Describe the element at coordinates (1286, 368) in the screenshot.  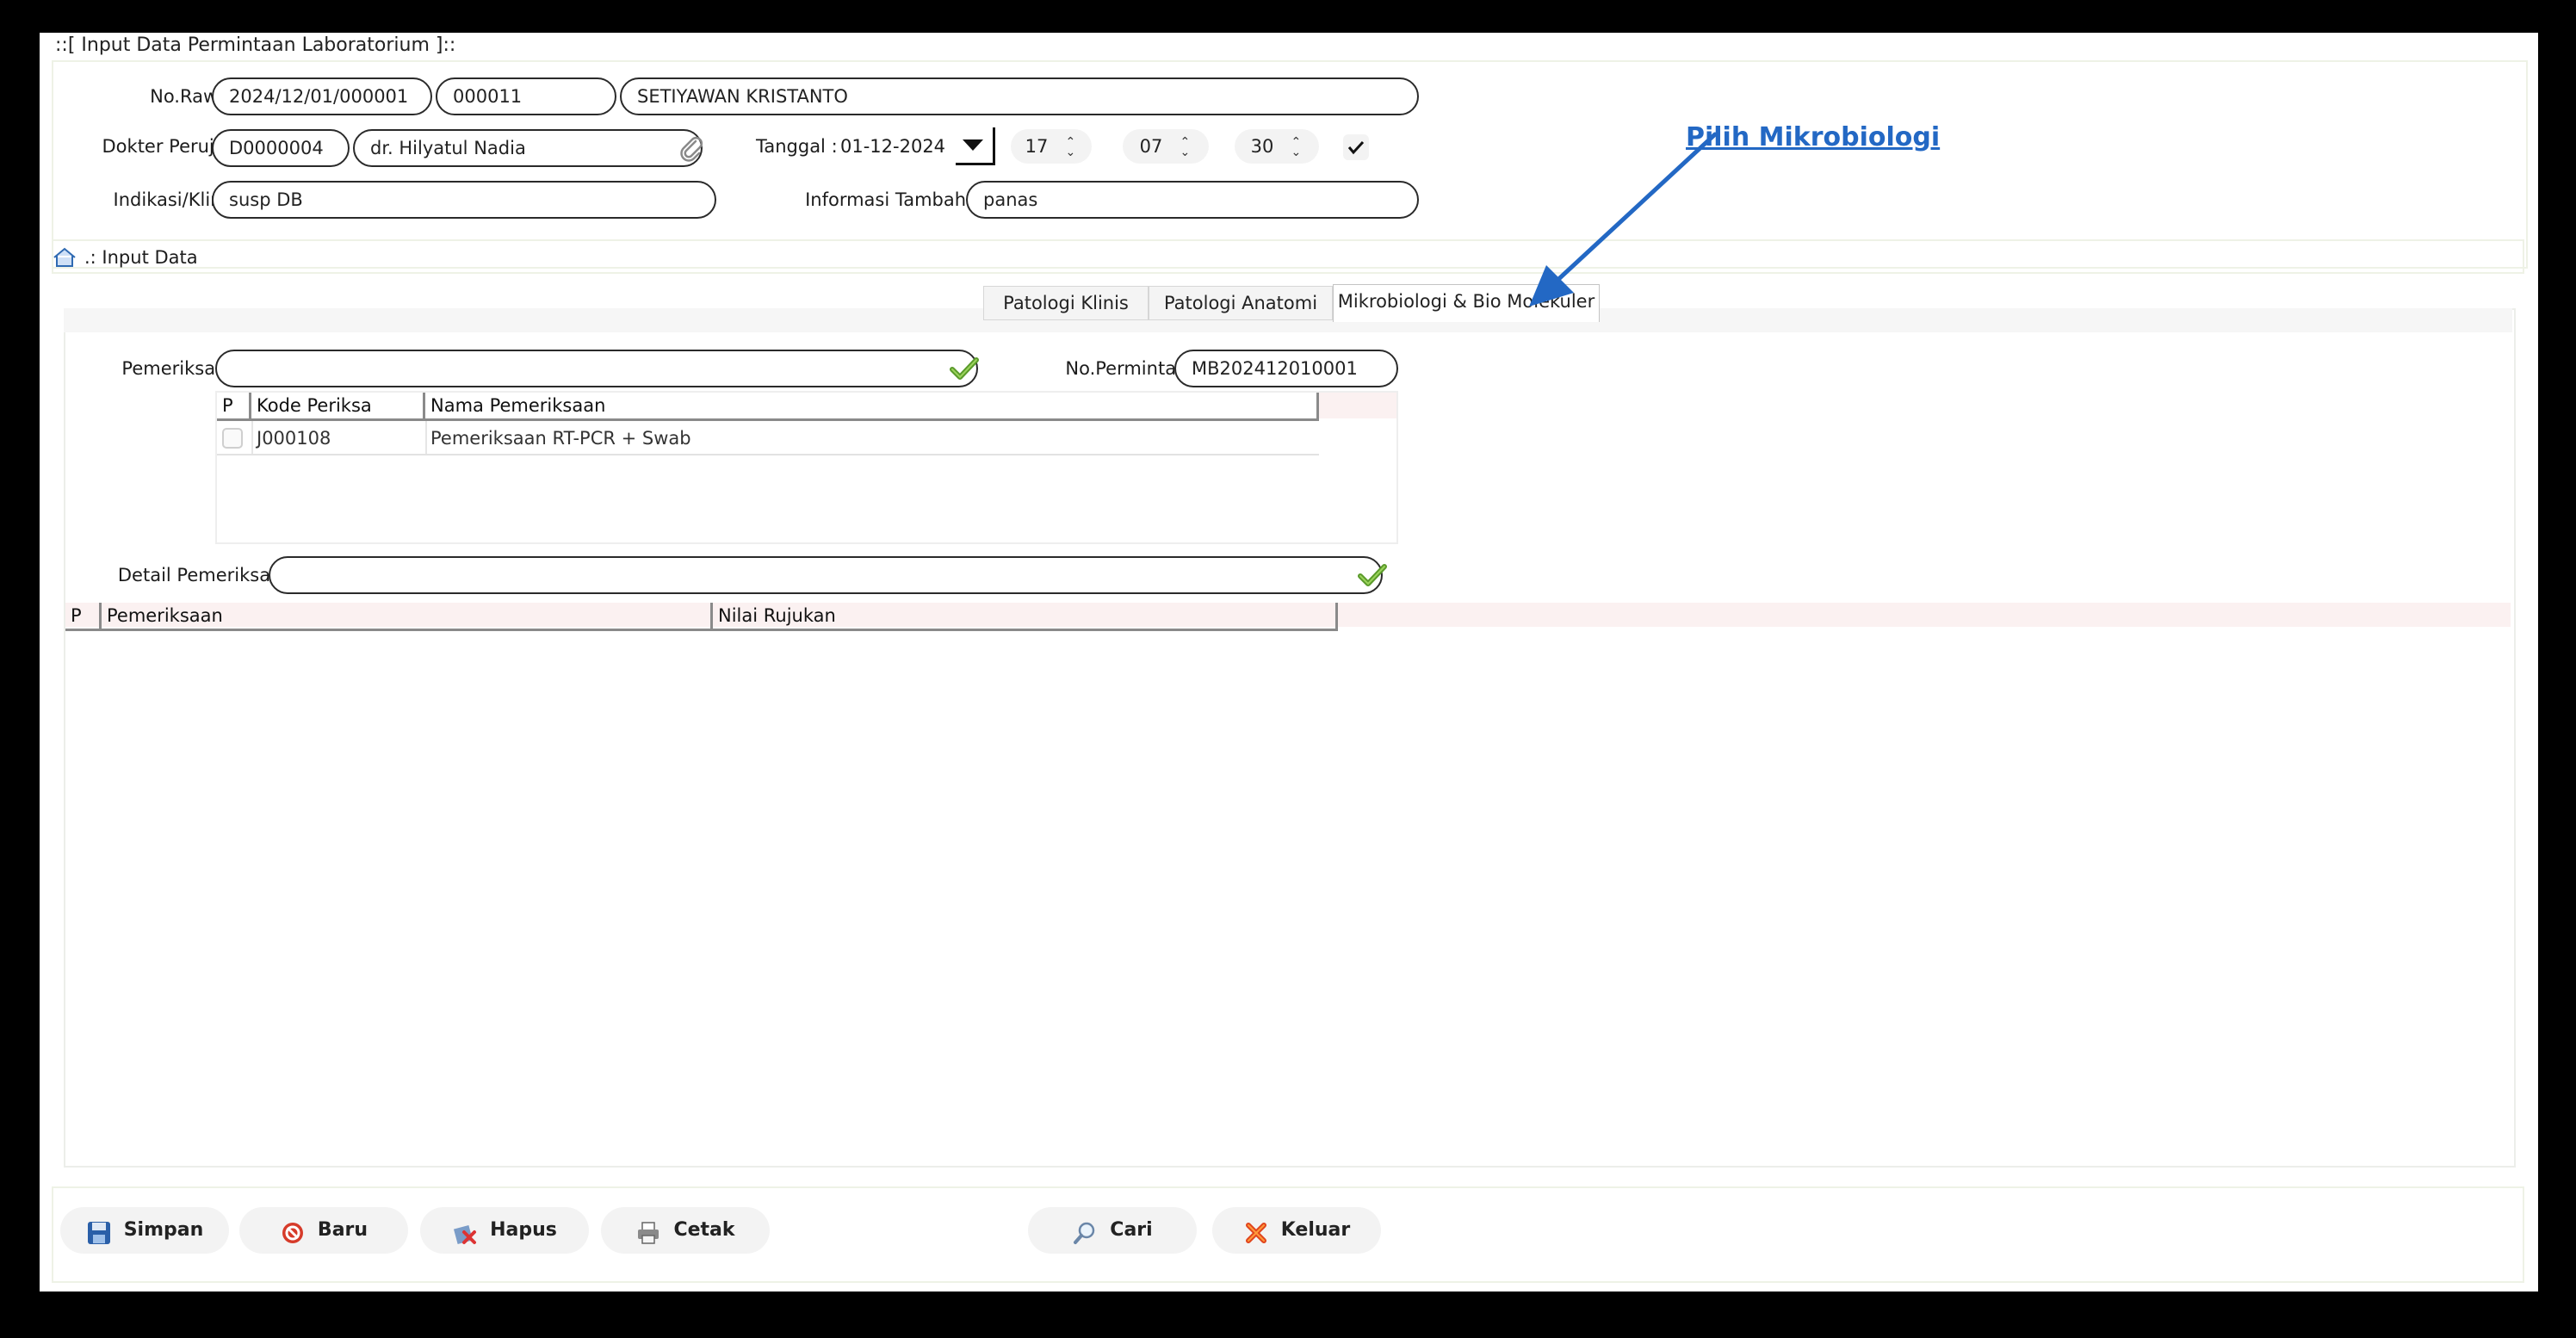
I see `no-permintaan-field: MB202412010001` at that location.